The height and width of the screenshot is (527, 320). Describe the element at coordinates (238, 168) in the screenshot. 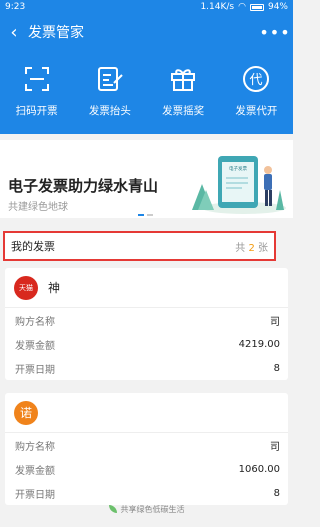

I see `illustration-text: 电子发票` at that location.